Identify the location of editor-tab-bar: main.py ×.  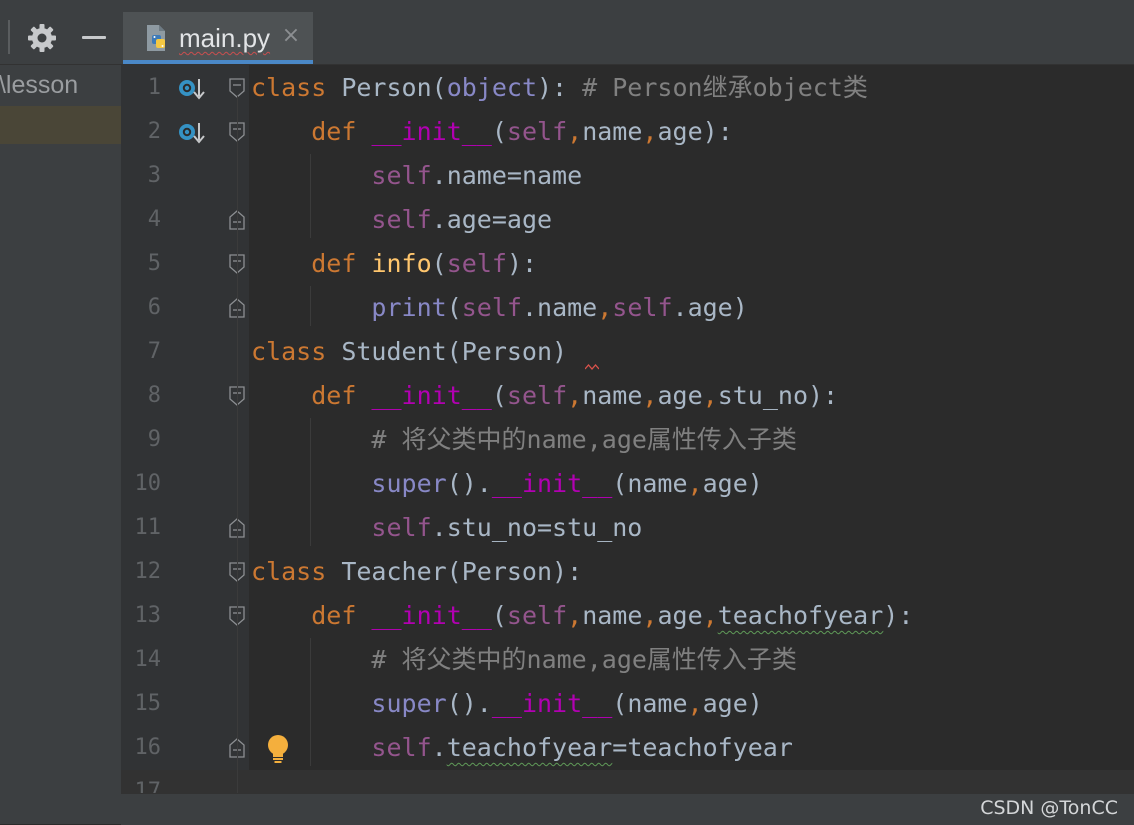
(627, 32).